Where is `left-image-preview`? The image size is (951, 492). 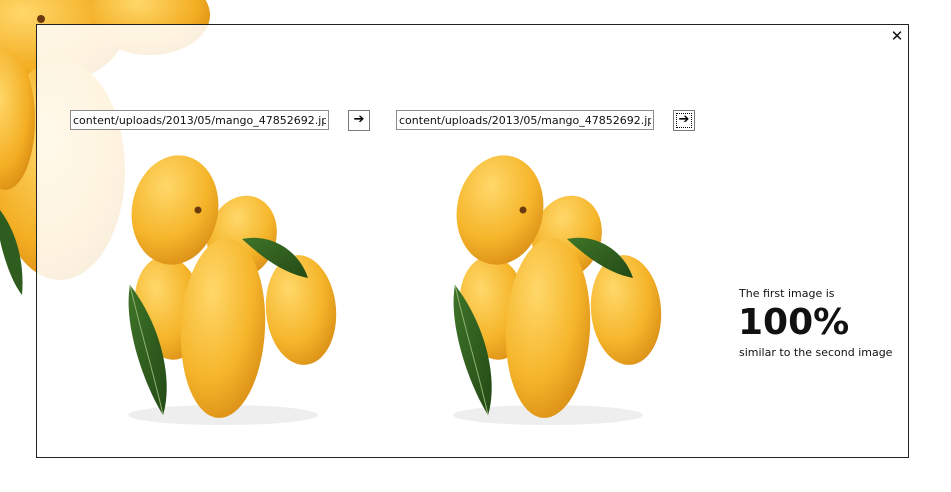 left-image-preview is located at coordinates (232, 290).